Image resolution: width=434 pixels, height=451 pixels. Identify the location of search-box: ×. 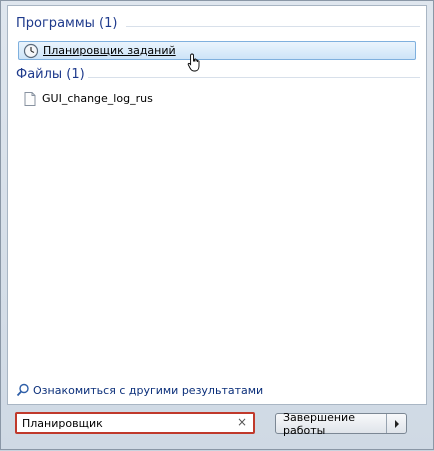
(135, 423).